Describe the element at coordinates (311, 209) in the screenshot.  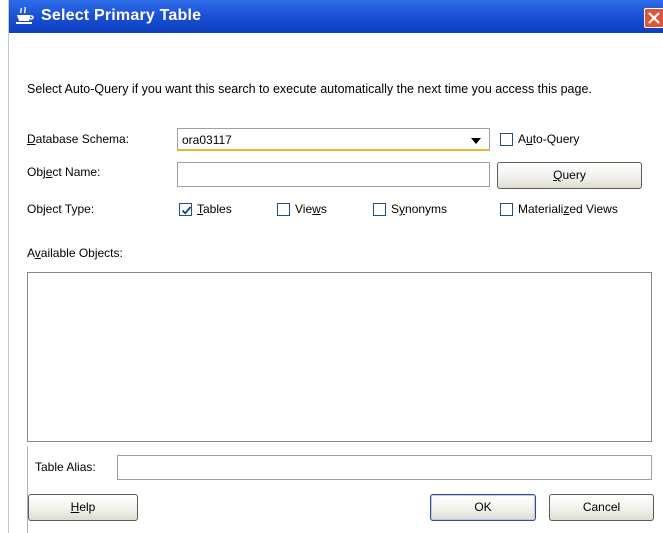
I see `views-label: Views` at that location.